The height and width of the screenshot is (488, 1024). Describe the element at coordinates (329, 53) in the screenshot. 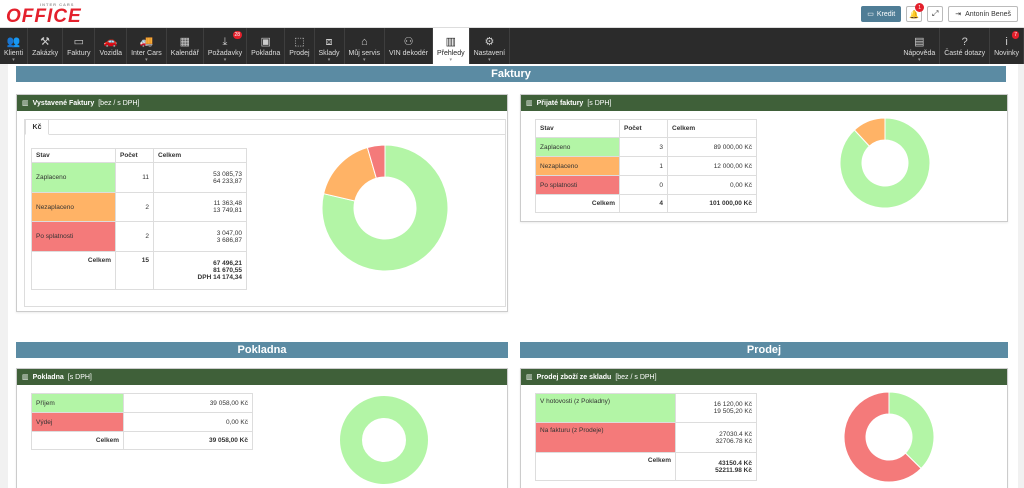

I see `nav-item-label: Sklady` at that location.